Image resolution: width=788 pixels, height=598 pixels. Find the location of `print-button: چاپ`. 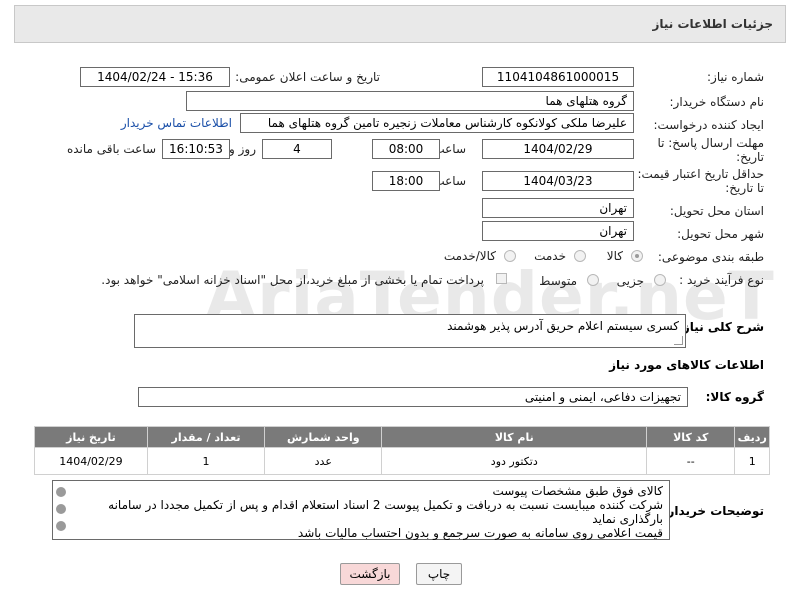

print-button: چاپ is located at coordinates (439, 574).